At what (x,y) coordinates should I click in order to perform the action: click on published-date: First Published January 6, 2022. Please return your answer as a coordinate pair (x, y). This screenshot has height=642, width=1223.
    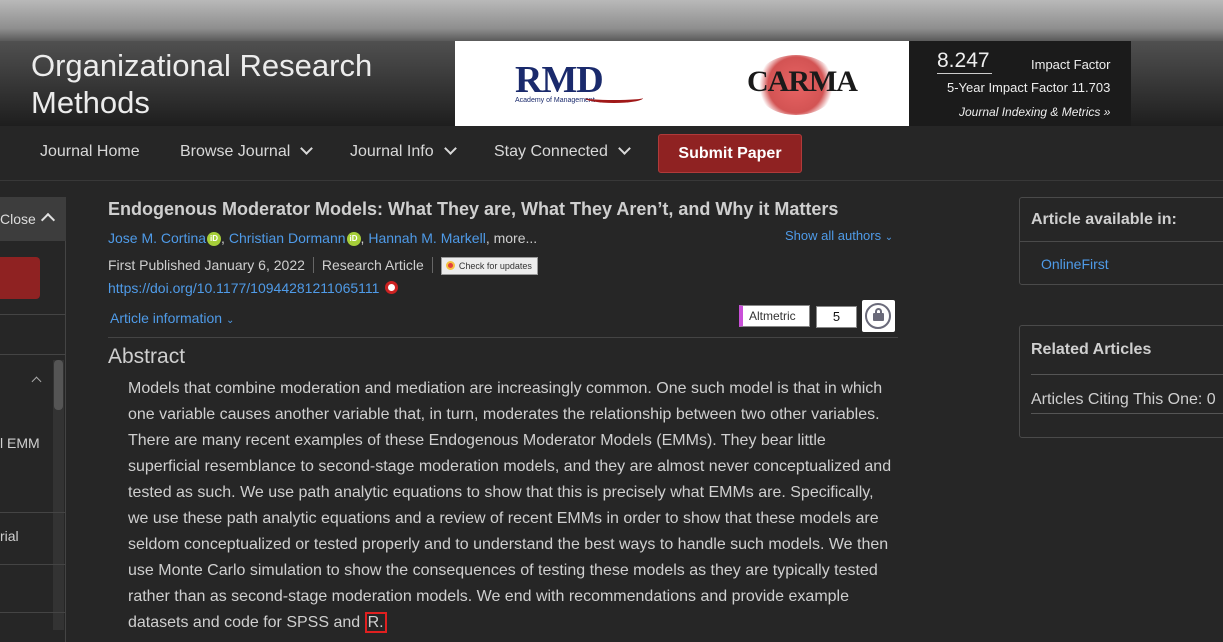
    Looking at the image, I should click on (206, 265).